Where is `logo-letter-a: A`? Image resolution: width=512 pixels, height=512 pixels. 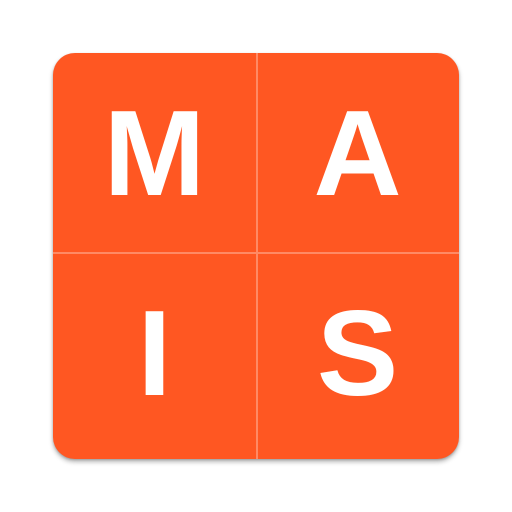
logo-letter-a: A is located at coordinates (357, 153).